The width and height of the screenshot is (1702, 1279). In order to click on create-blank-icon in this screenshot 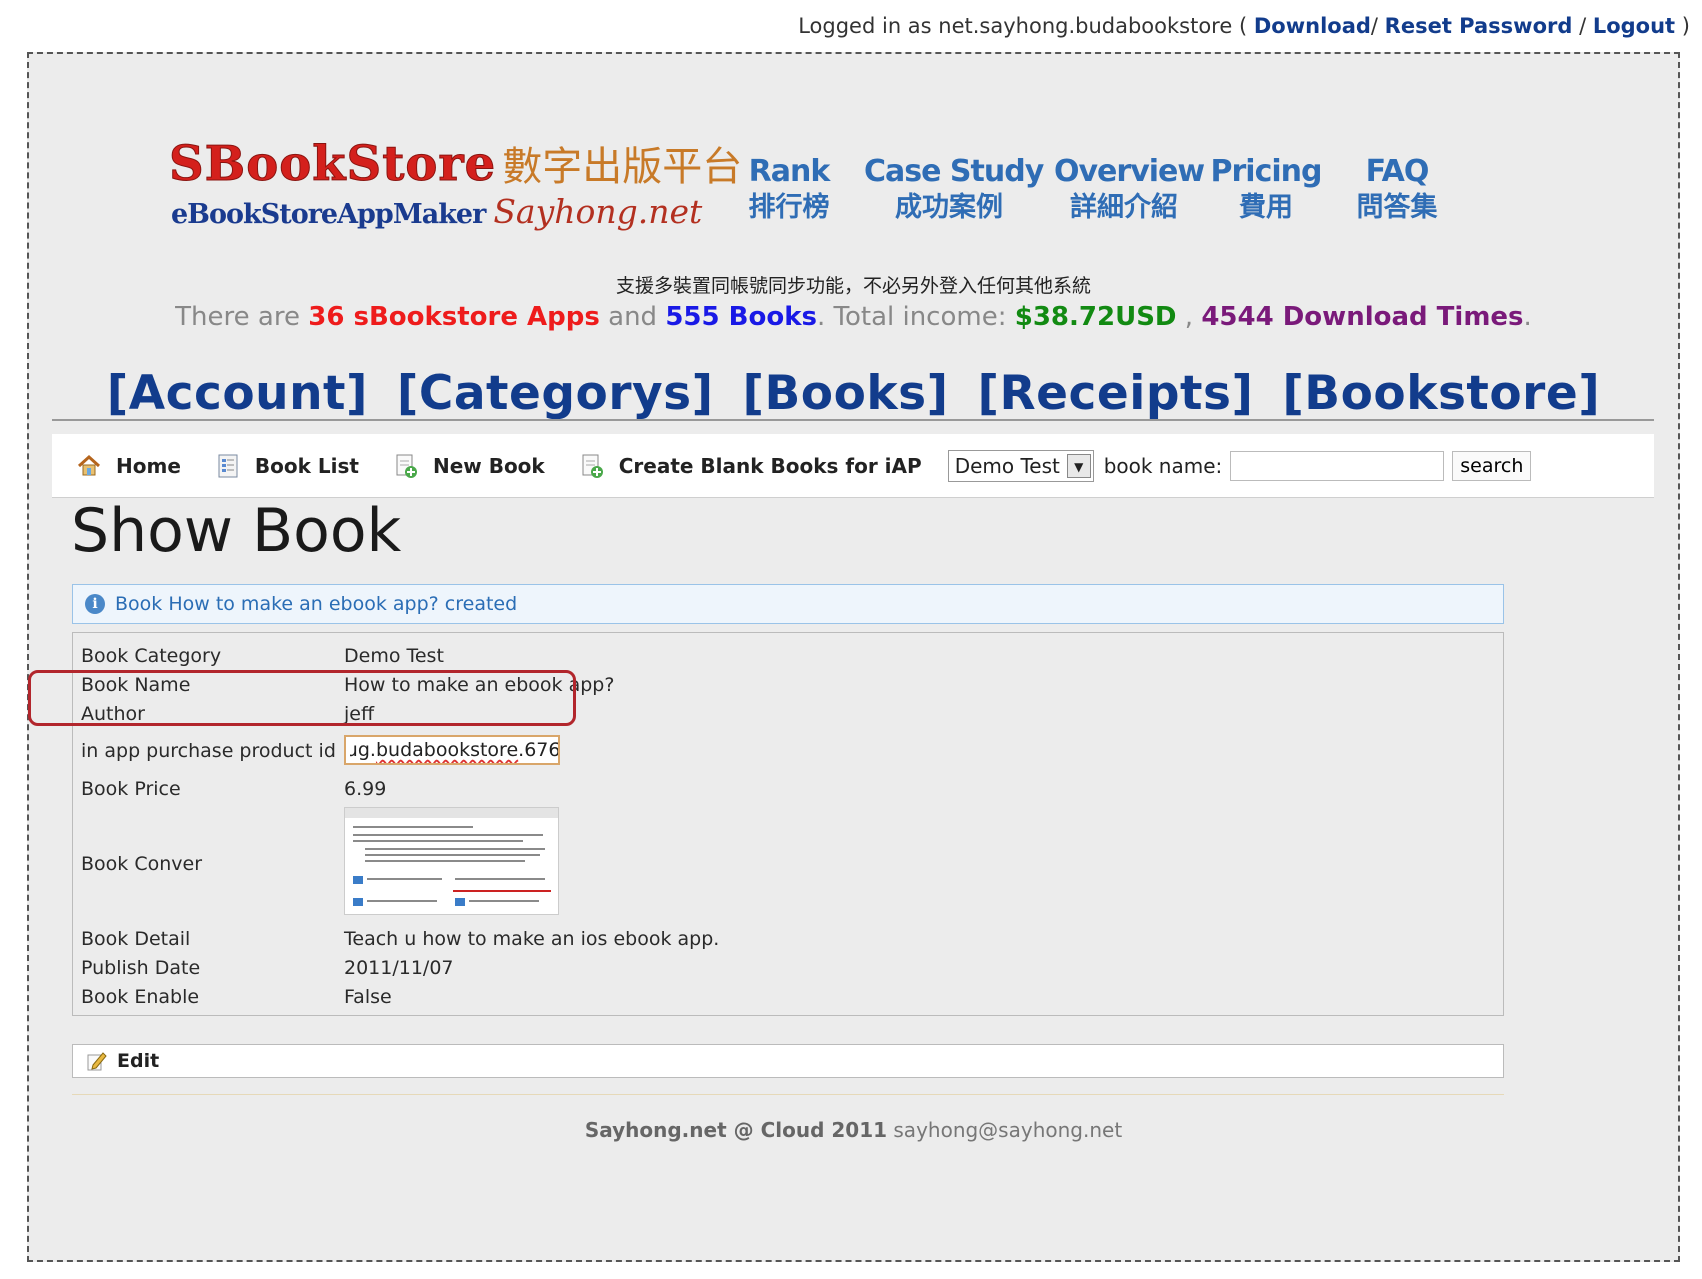, I will do `click(592, 466)`.